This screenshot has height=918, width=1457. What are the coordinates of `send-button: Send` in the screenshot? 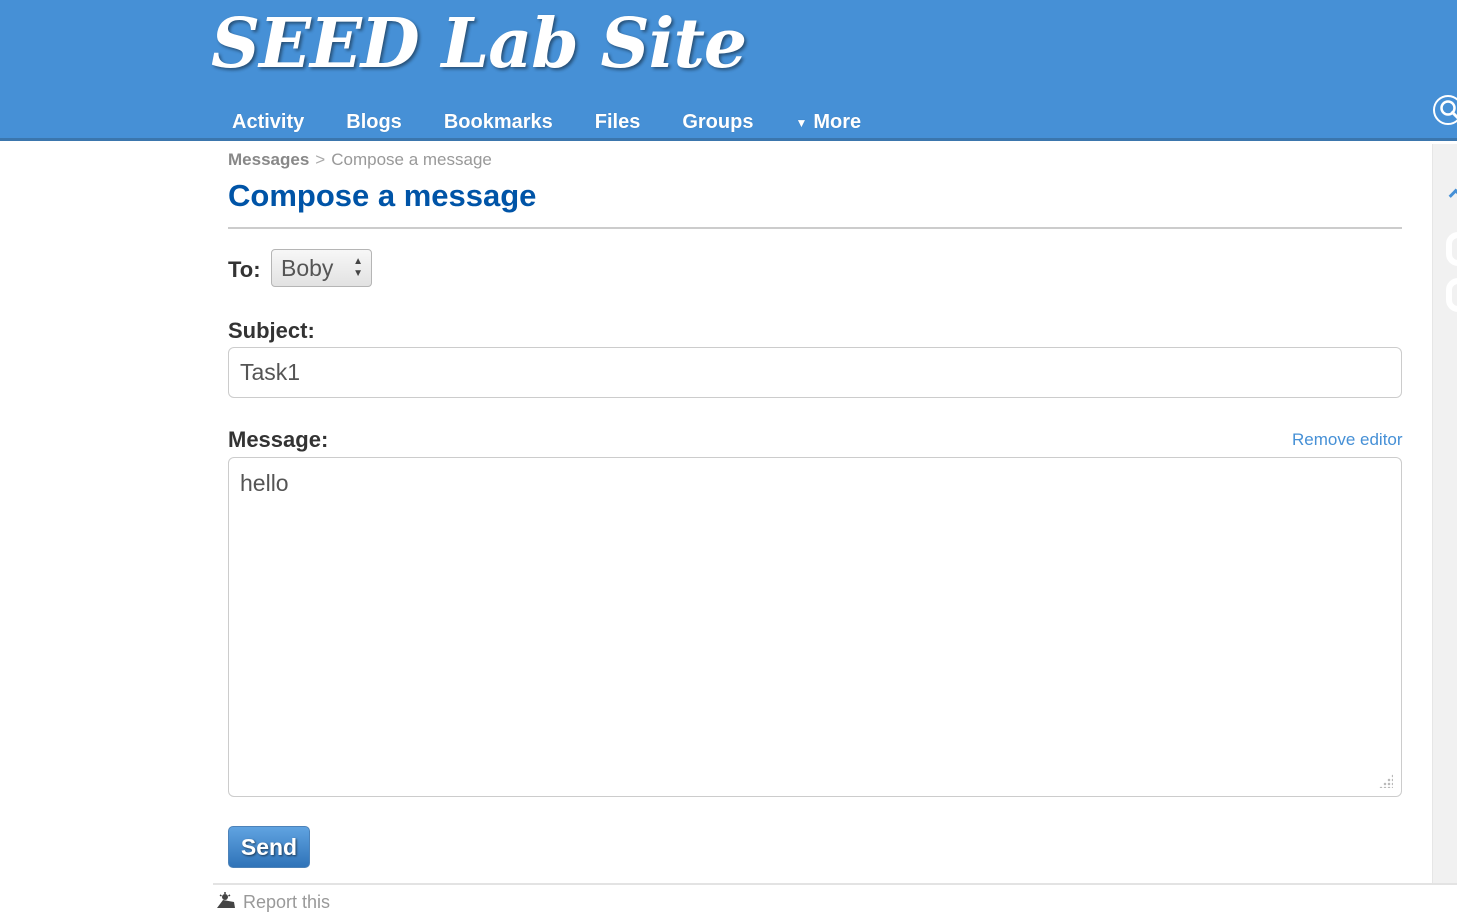 It's located at (269, 847).